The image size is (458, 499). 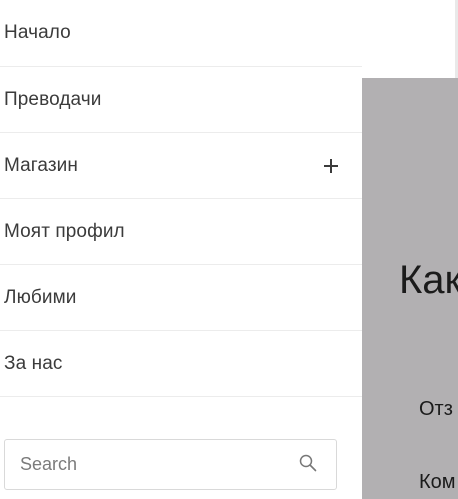 What do you see at coordinates (181, 364) in the screenshot?
I see `nav-item-about: За нас` at bounding box center [181, 364].